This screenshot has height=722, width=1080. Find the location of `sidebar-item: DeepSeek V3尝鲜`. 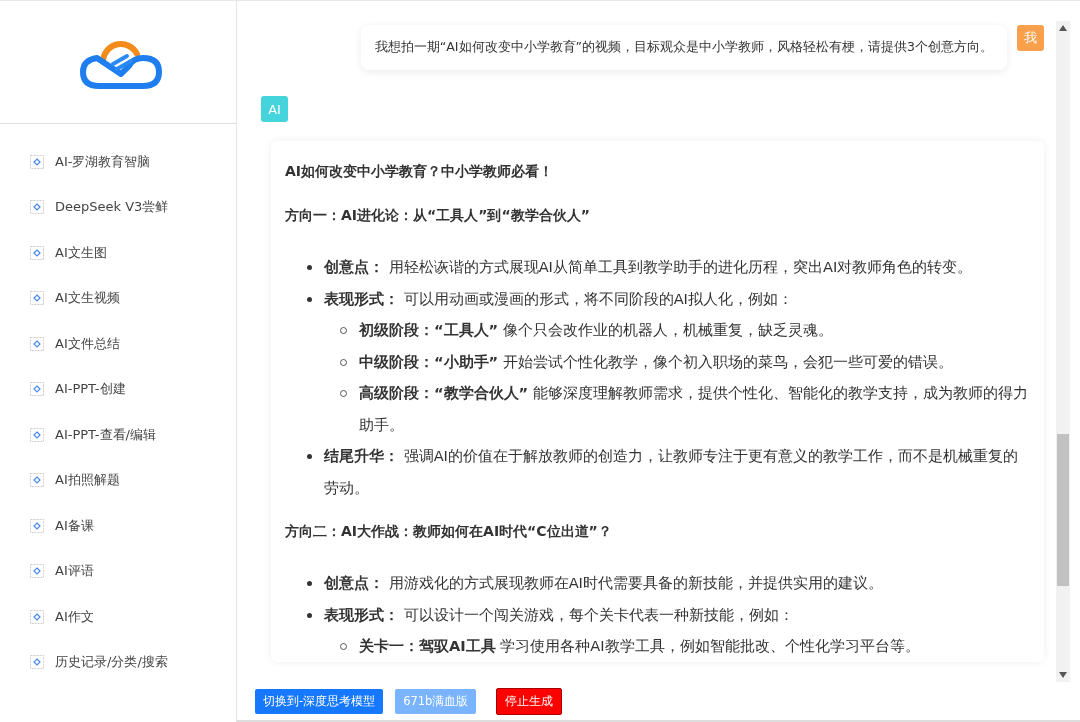

sidebar-item: DeepSeek V3尝鲜 is located at coordinates (118, 207).